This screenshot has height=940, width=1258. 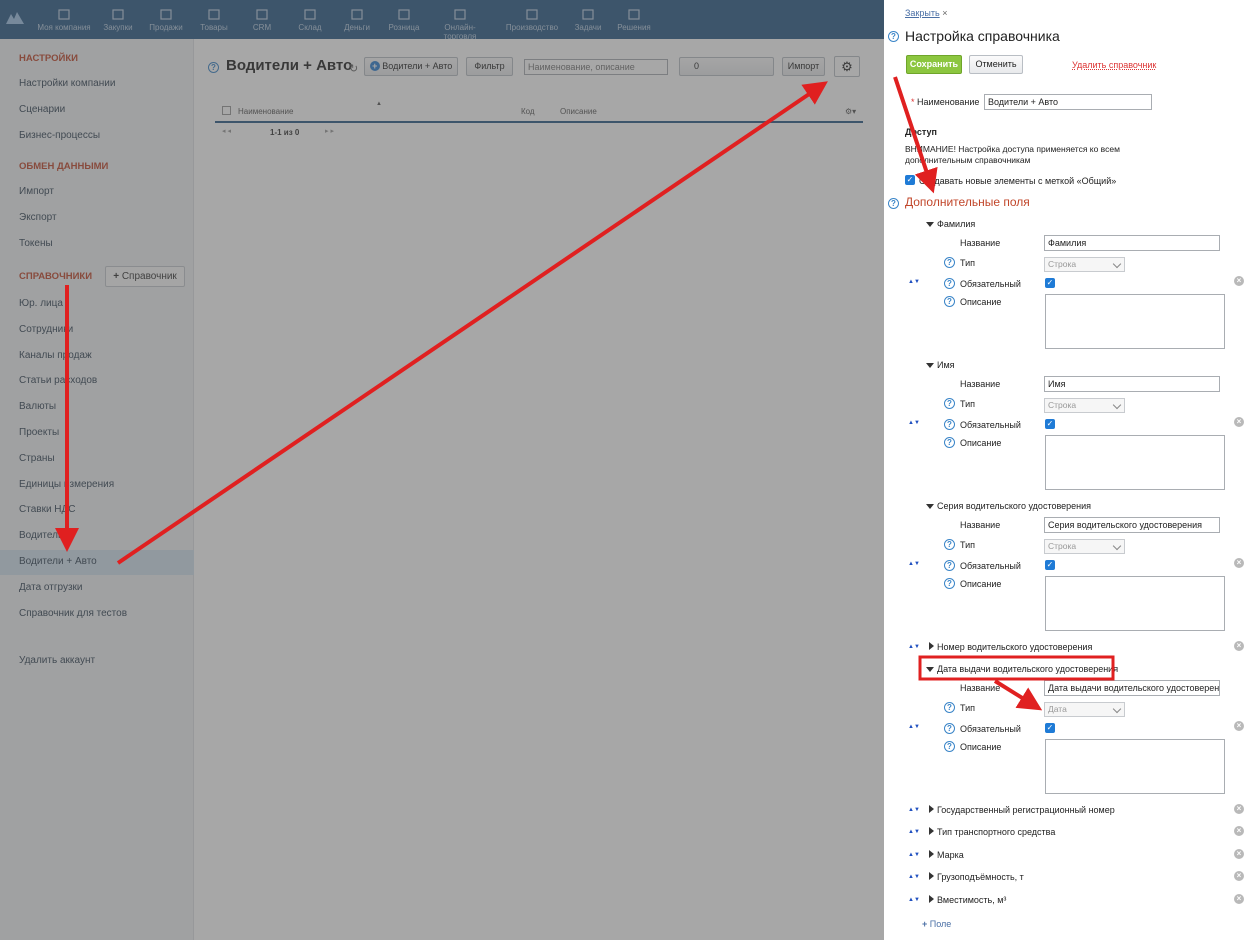 I want to click on arrow-to-fields, so click(x=915, y=135).